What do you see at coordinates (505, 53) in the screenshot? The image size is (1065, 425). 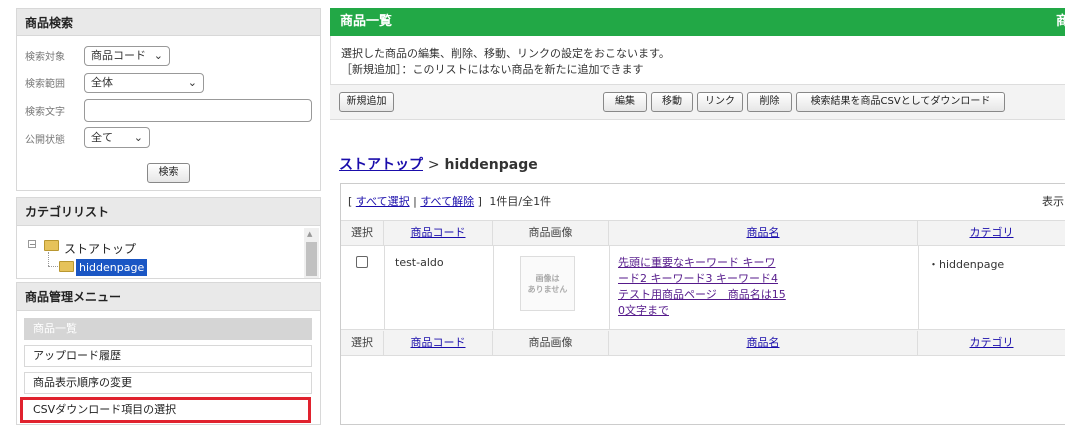 I see `description-line-1: 選択した商品の編集、削除、移動、リンクの設定をおこないます。` at bounding box center [505, 53].